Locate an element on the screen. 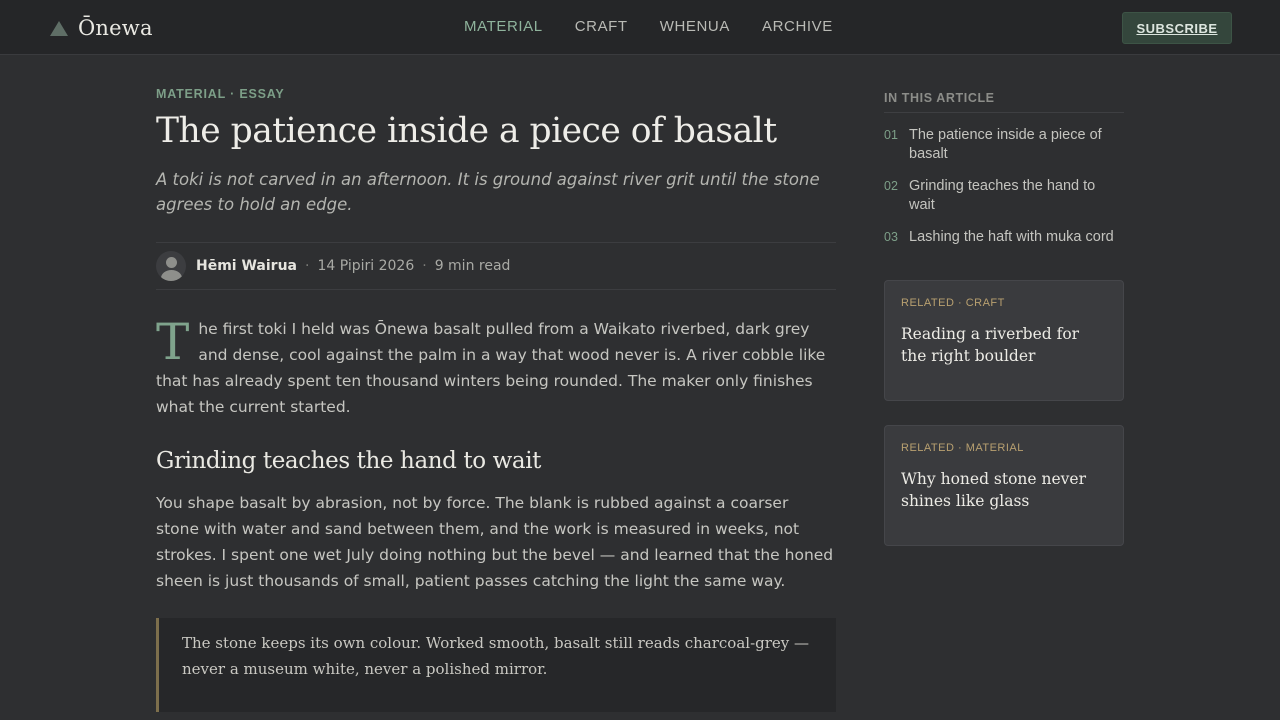  related-title: Reading a riverbed for the right boulder is located at coordinates (1004, 345).